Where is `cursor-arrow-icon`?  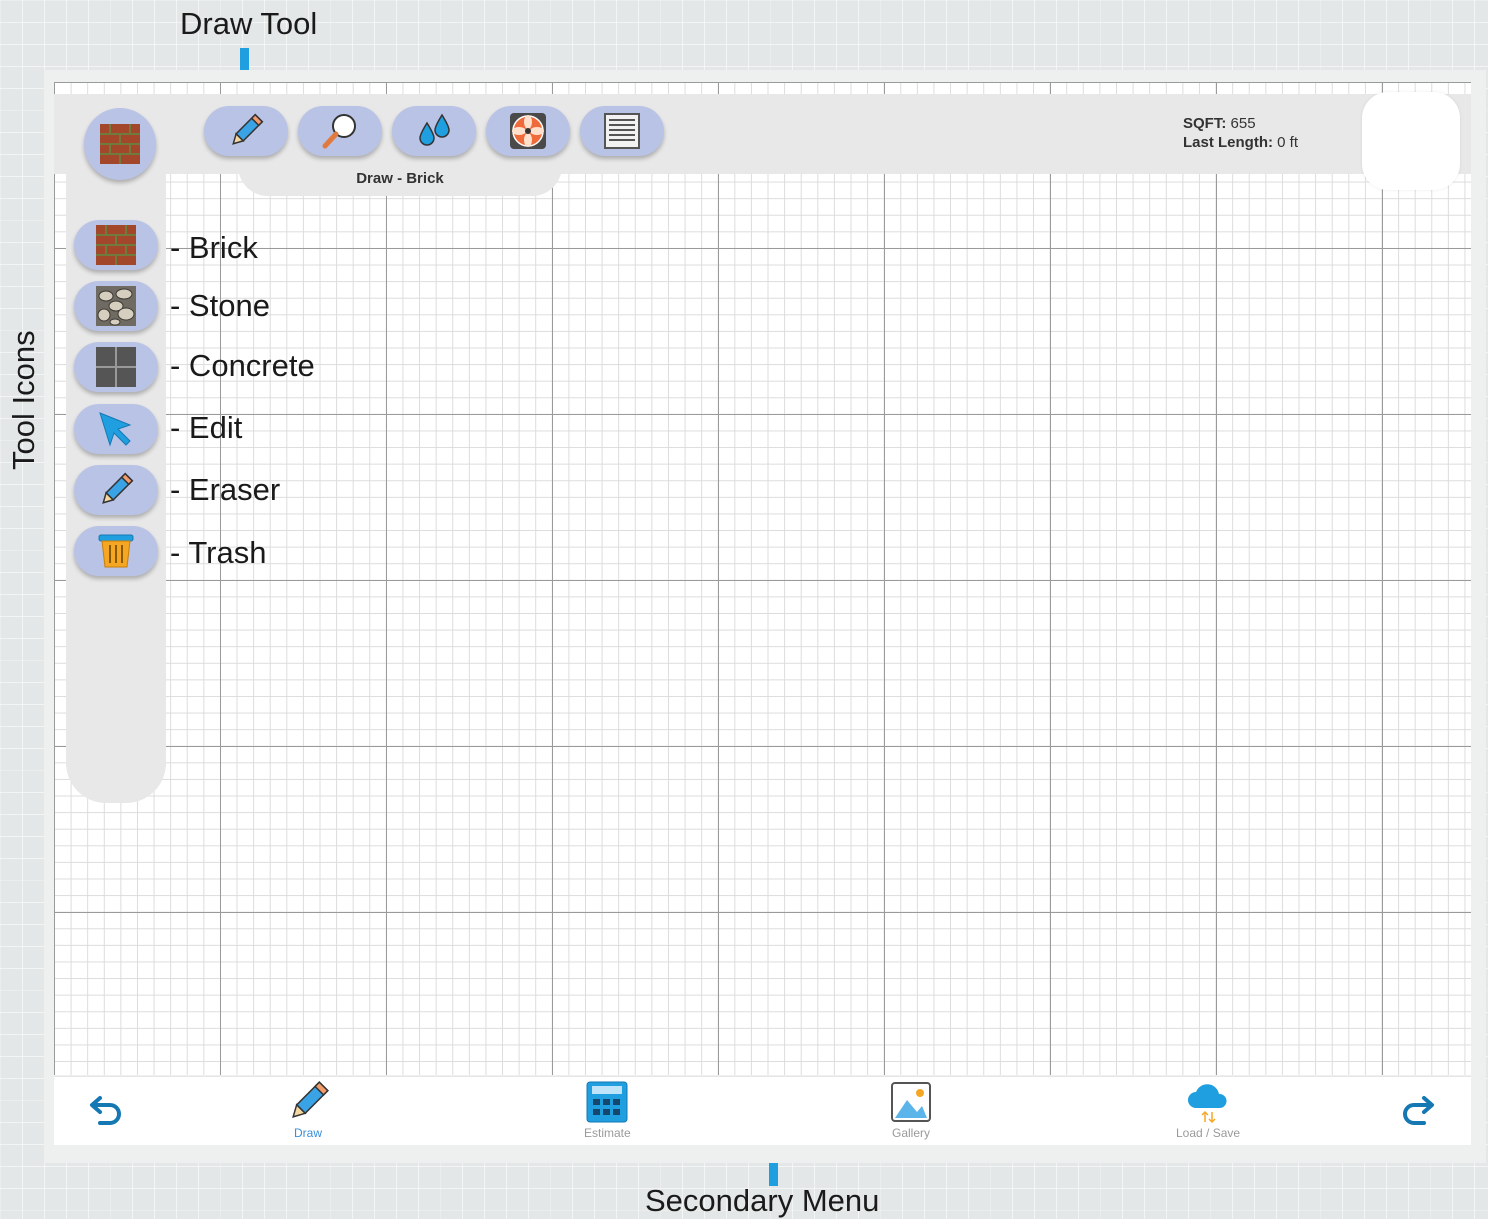 cursor-arrow-icon is located at coordinates (115, 429).